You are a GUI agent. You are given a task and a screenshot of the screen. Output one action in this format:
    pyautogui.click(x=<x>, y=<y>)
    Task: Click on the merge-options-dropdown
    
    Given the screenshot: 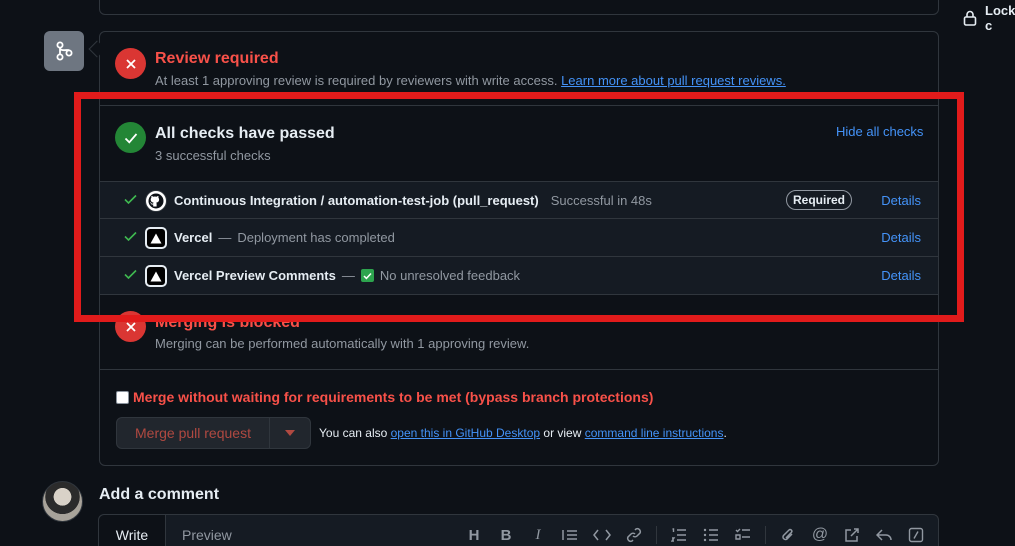 What is the action you would take?
    pyautogui.click(x=290, y=433)
    